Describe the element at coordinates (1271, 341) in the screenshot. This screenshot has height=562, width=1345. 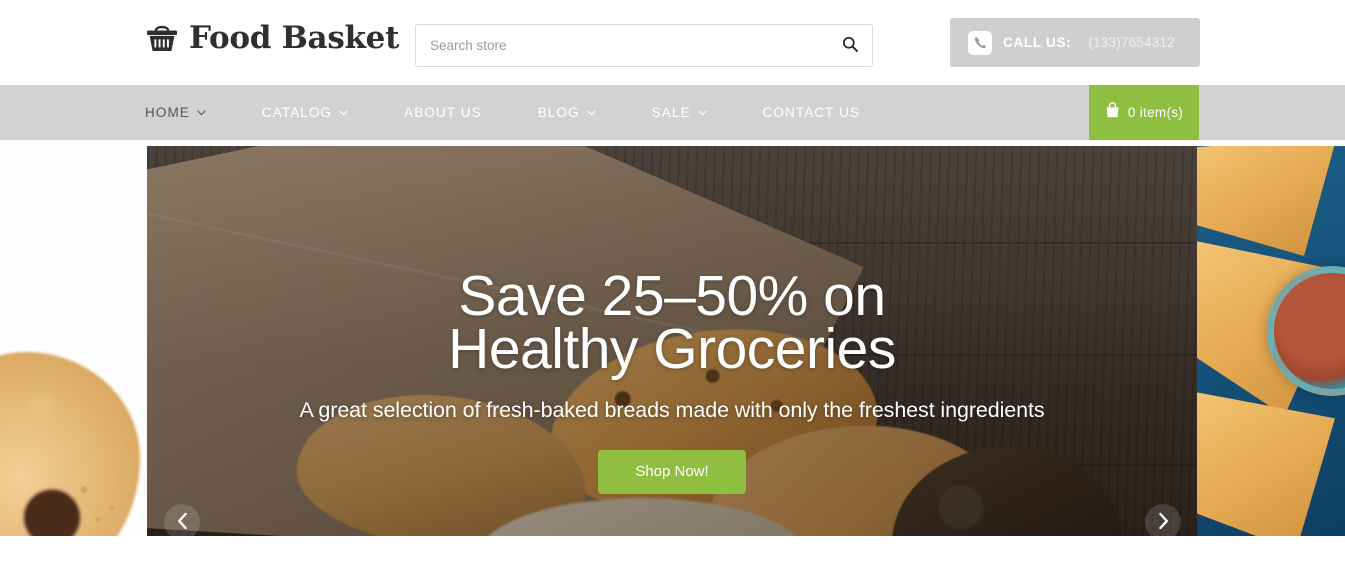
I see `carousel-slide-next` at that location.